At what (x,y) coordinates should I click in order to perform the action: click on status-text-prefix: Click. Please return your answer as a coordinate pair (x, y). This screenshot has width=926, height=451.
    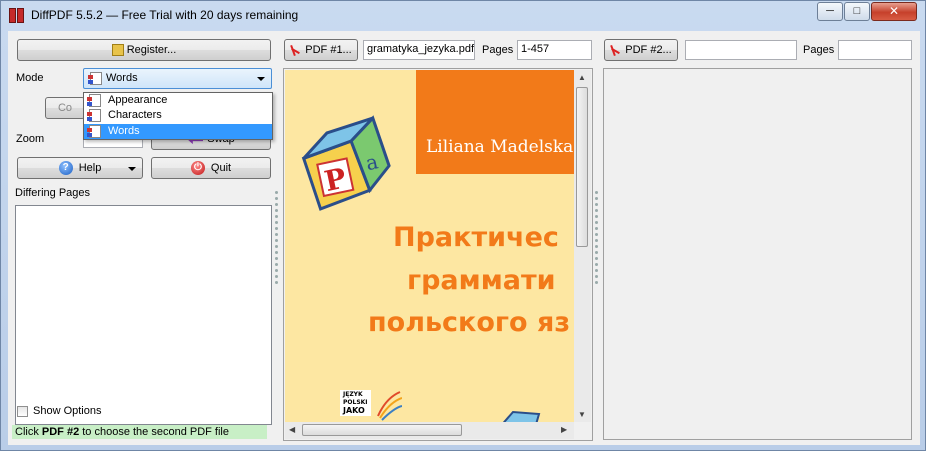
    Looking at the image, I should click on (28, 432).